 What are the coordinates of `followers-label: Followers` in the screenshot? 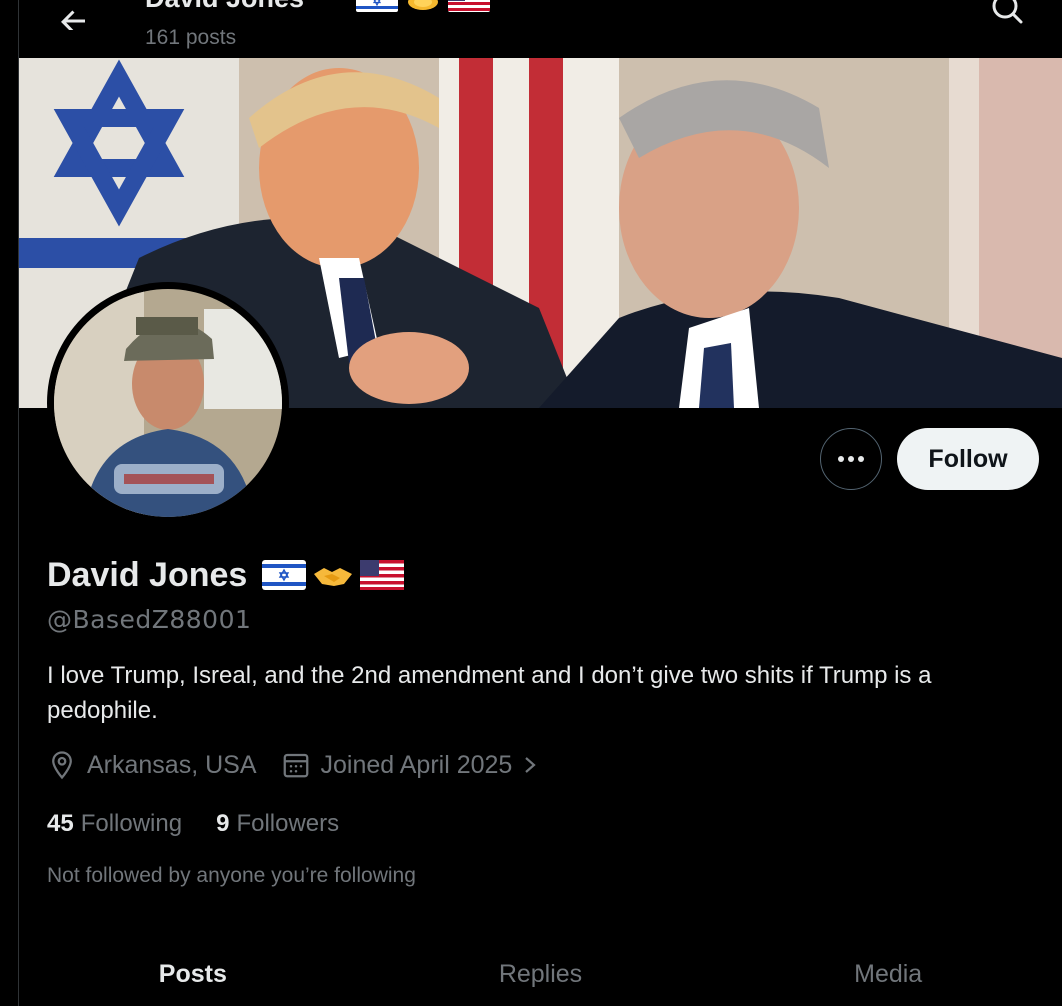 It's located at (288, 823).